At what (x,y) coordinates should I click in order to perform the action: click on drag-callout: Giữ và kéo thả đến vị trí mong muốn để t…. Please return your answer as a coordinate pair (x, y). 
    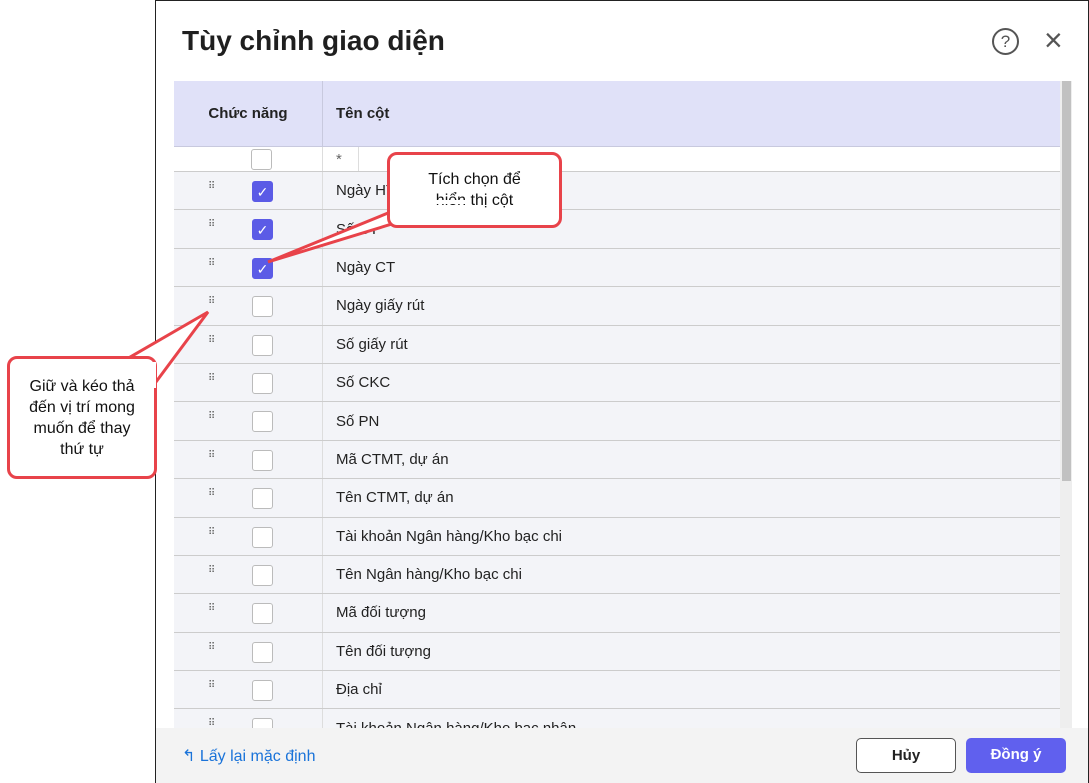
    Looking at the image, I should click on (82, 417).